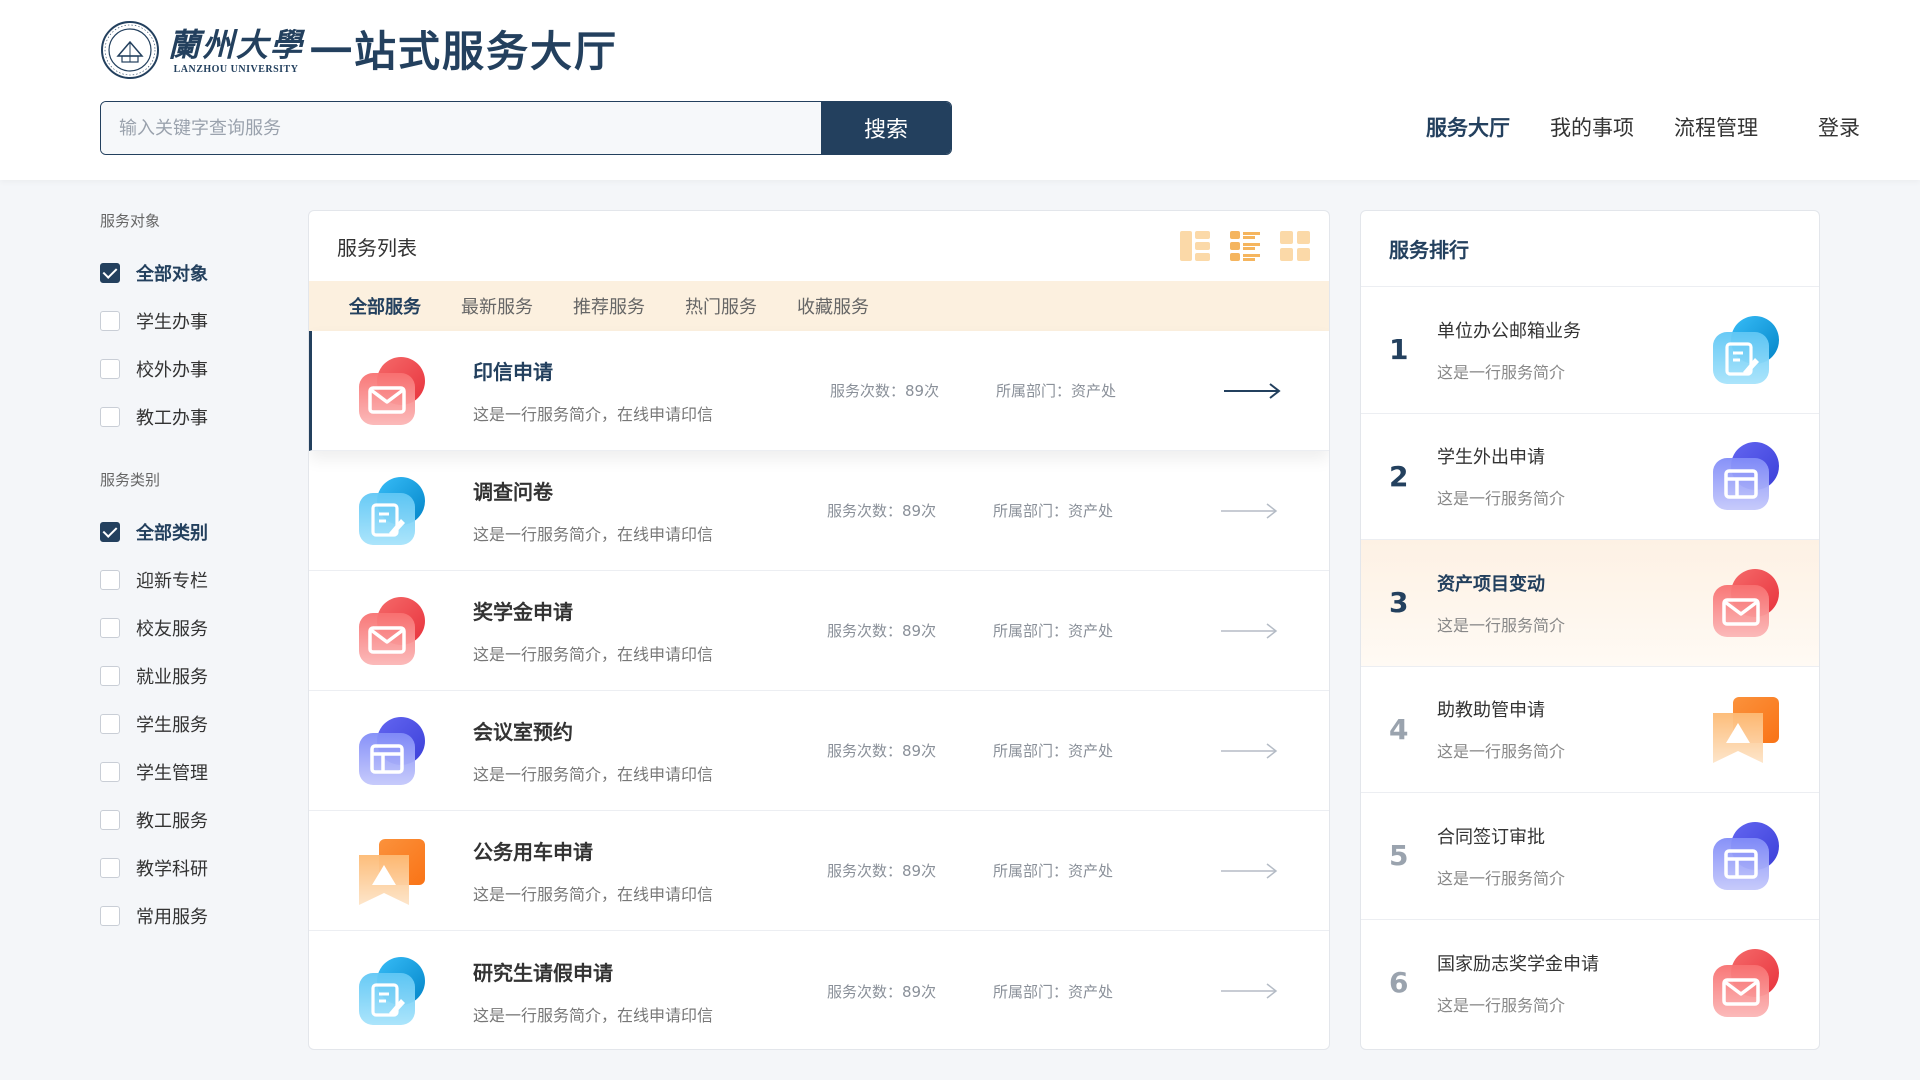  I want to click on filter-category-all: 全部类别, so click(200, 532).